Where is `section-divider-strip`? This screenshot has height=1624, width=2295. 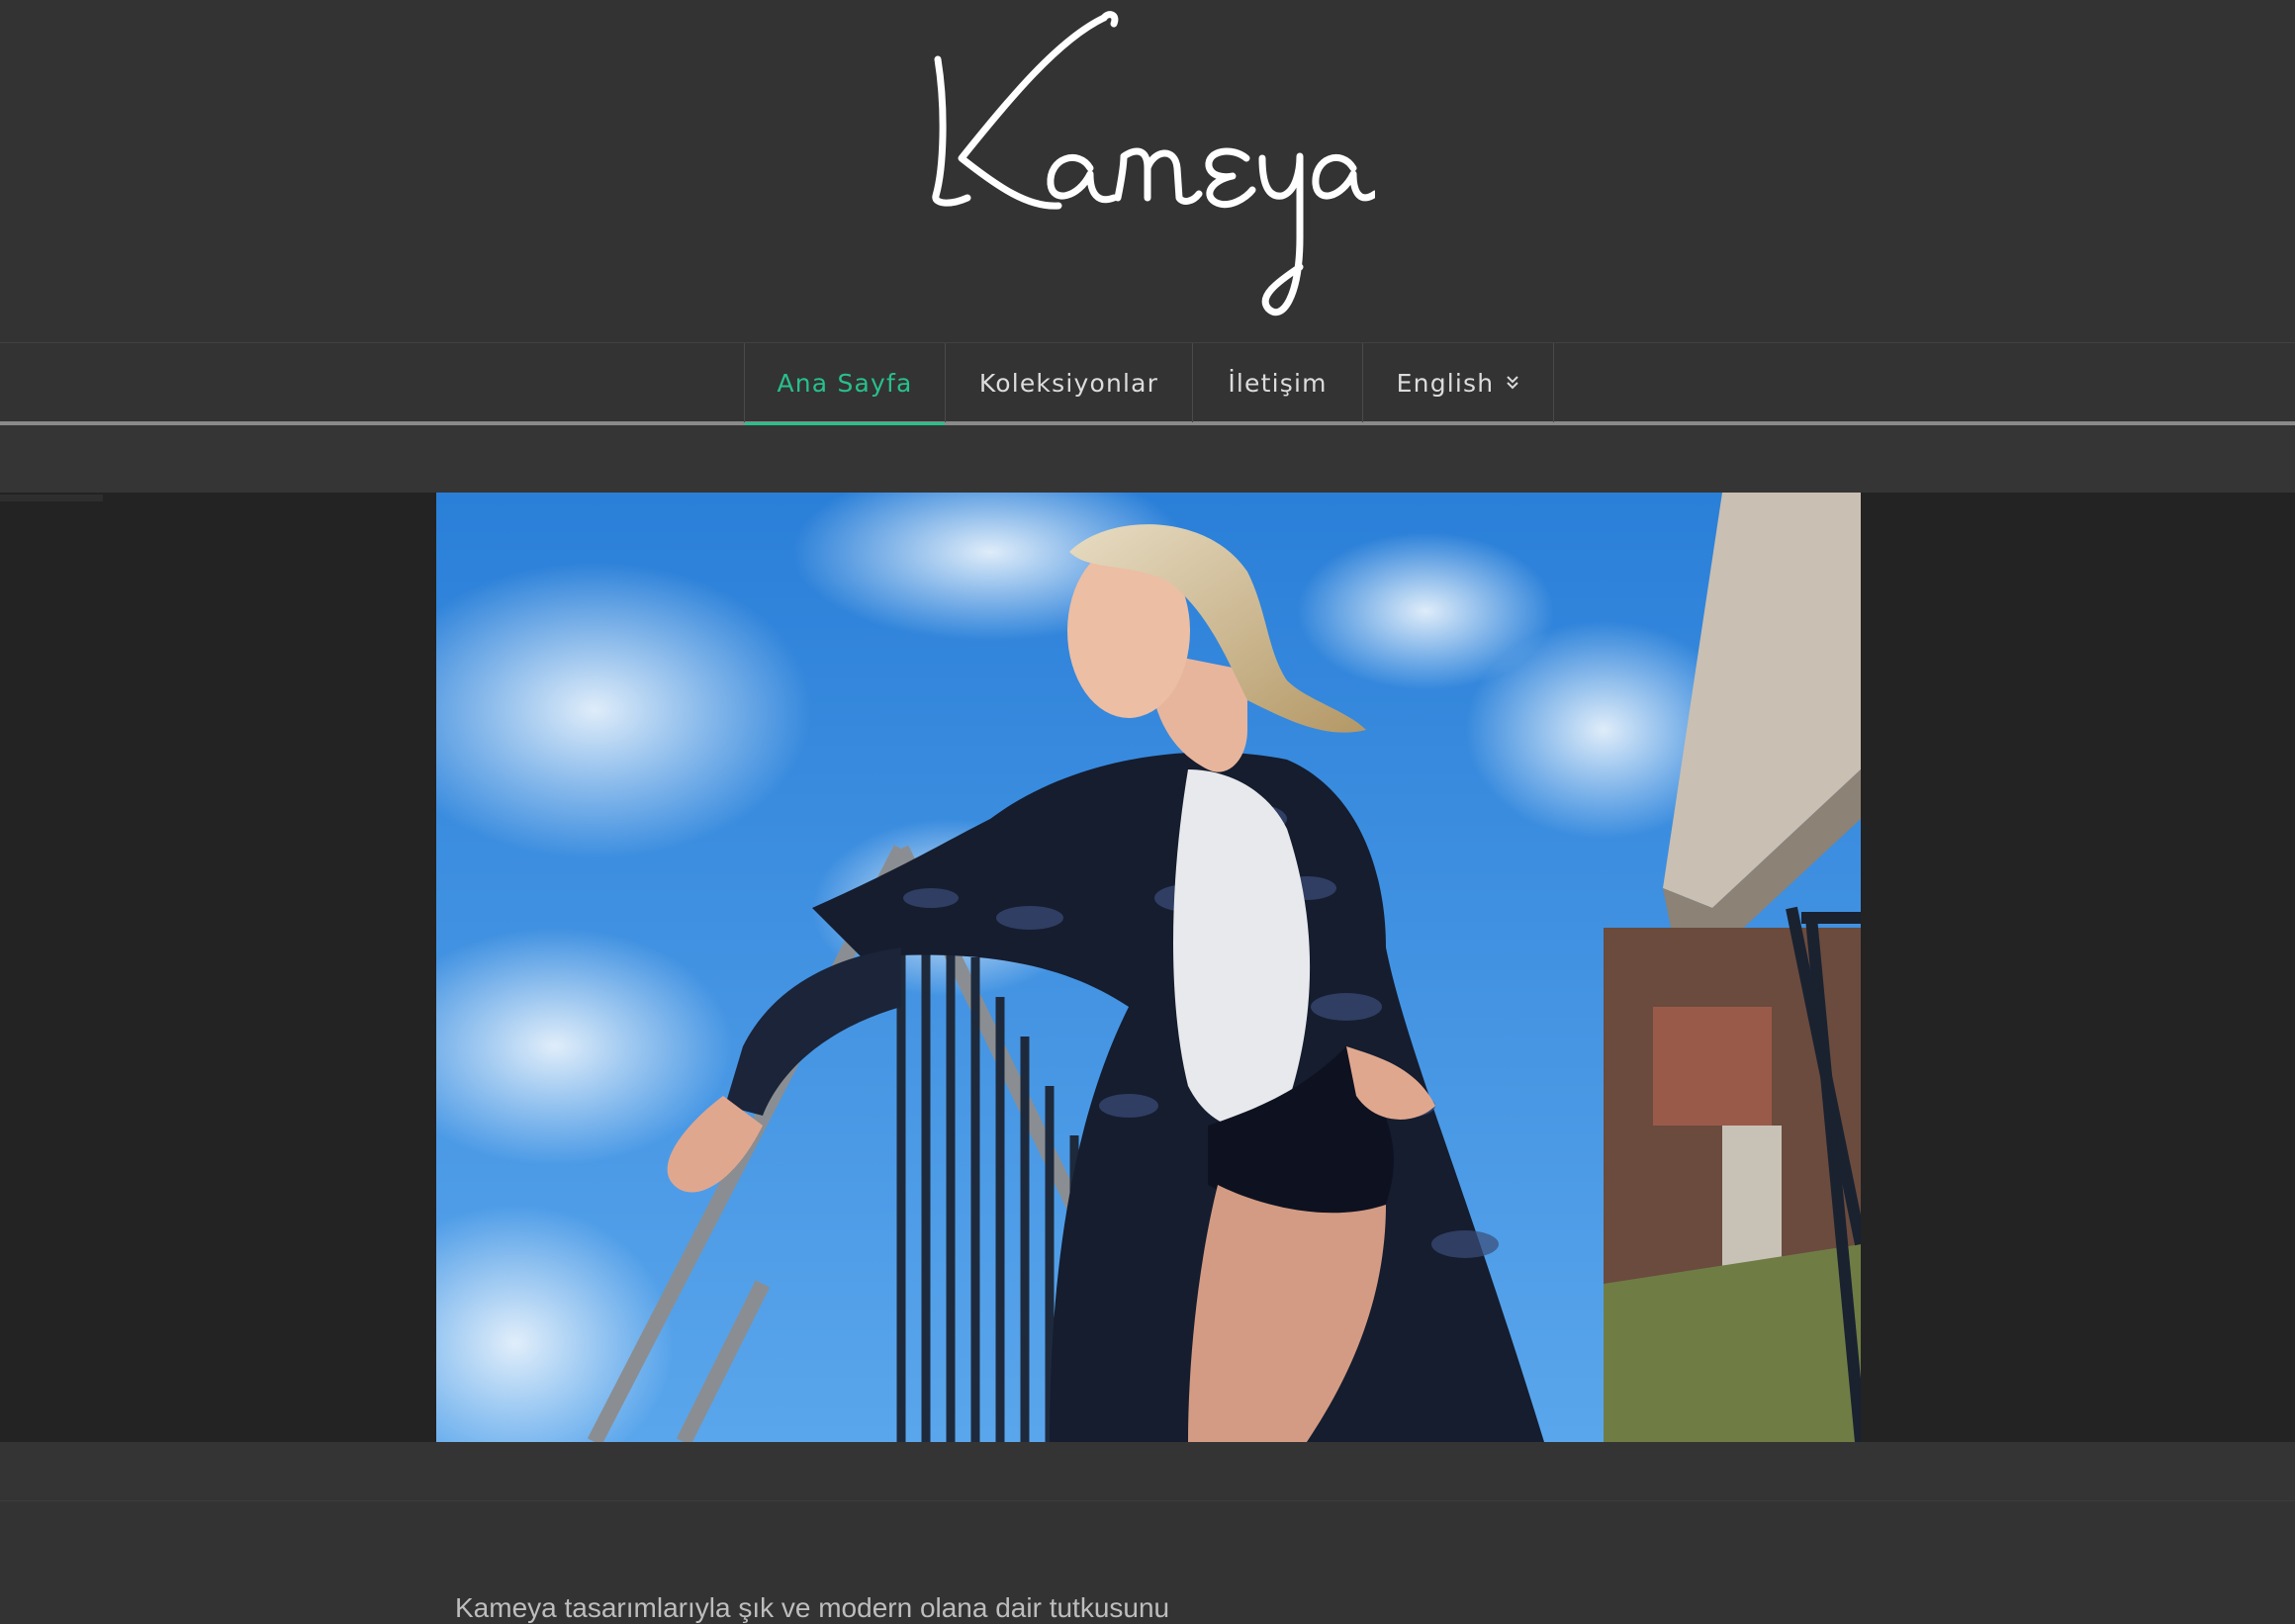
section-divider-strip is located at coordinates (1147, 1471).